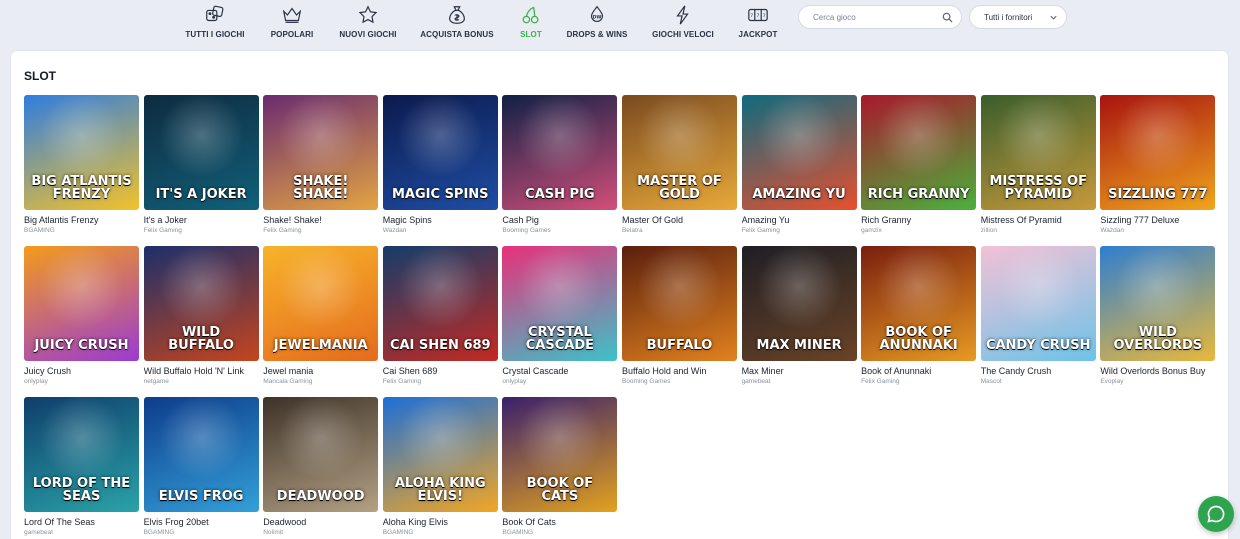 This screenshot has width=1240, height=539. Describe the element at coordinates (321, 188) in the screenshot. I see `game-logo: SHAKE! SHAKE!` at that location.